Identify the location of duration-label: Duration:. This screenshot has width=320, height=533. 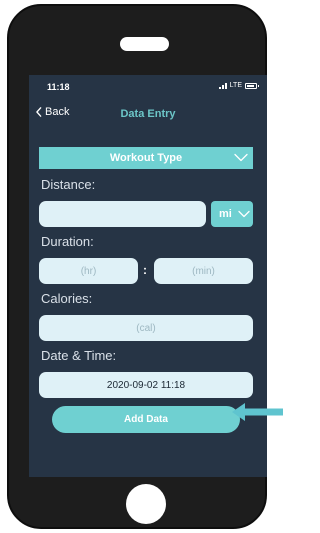
(67, 241).